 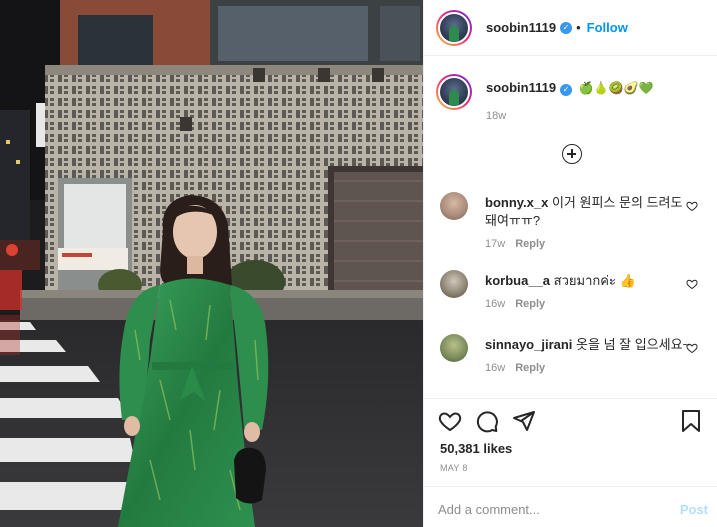 I want to click on comment-item: sinnayo_jirani 옷을 넘 잘 입으세요~ 16w Reply, so click(x=575, y=354).